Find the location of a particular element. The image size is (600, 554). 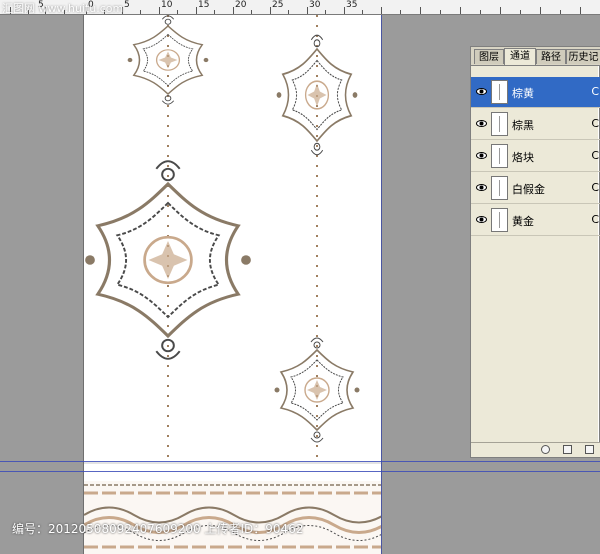

ruler-label: 5 is located at coordinates (127, 5).